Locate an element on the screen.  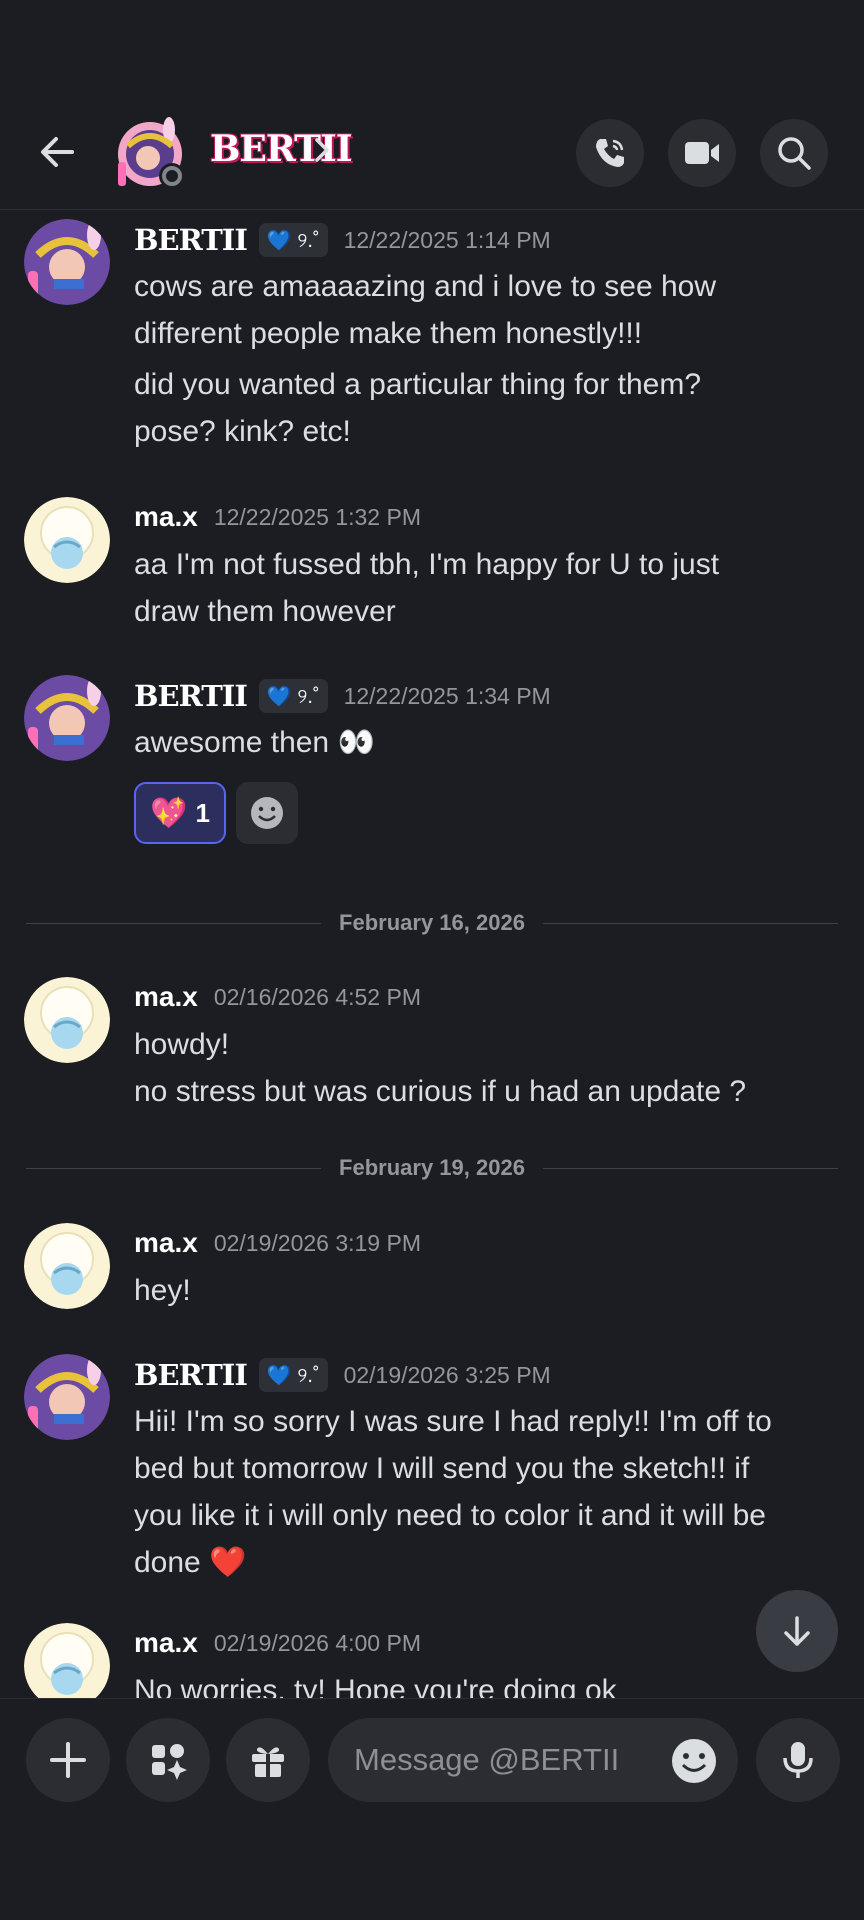
date-divider: February 16, 2026 is located at coordinates (432, 923).